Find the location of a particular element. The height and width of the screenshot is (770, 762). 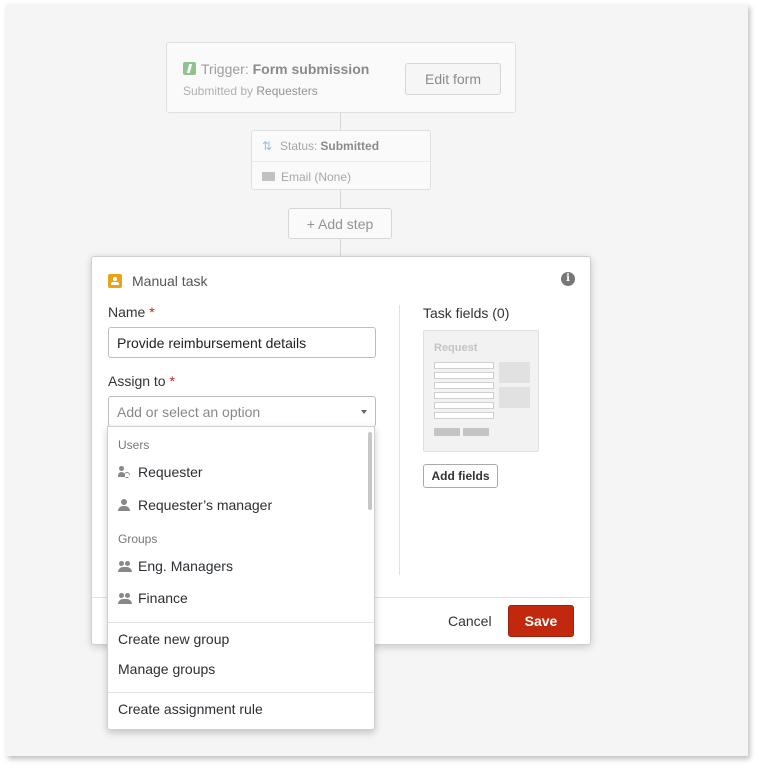

dropdown-item-label: Requester’s manager is located at coordinates (205, 505).